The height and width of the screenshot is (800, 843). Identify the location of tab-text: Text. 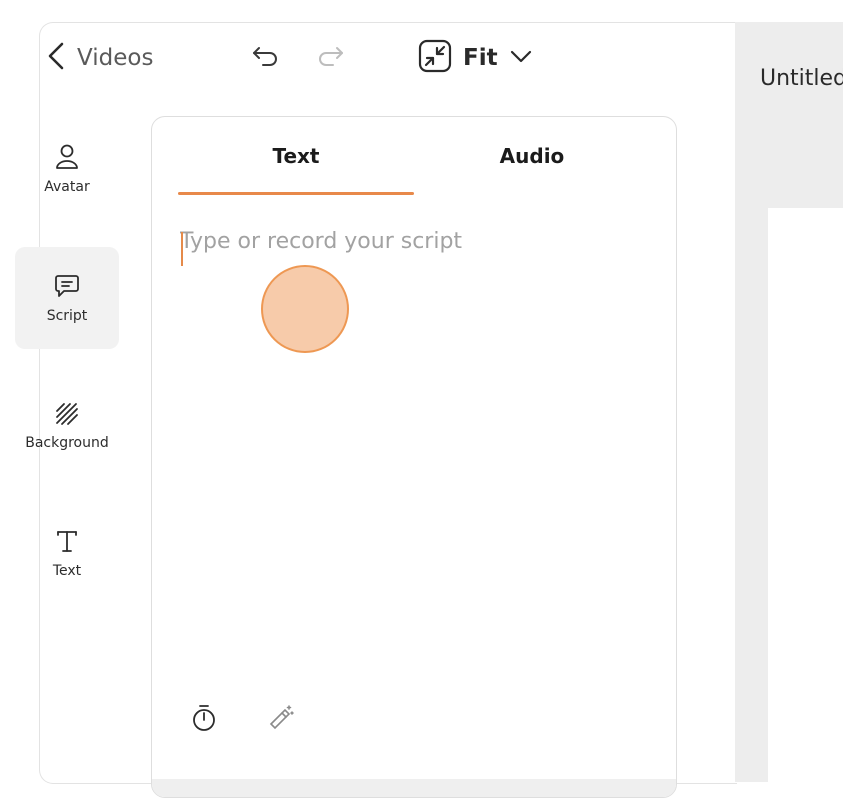
(296, 156).